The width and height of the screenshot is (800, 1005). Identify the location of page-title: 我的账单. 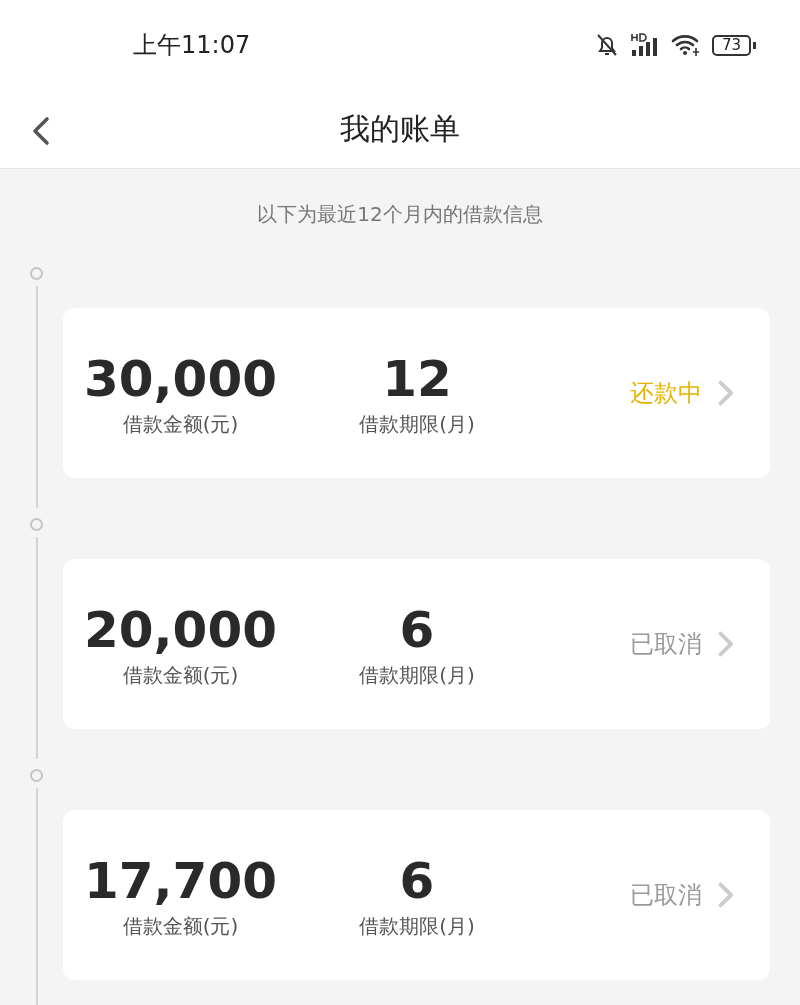
(400, 128).